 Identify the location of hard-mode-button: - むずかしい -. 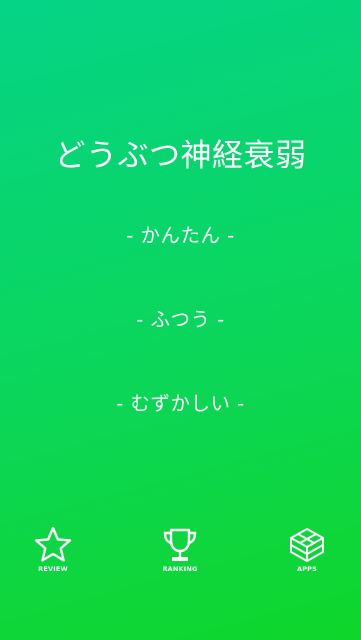
(180, 404).